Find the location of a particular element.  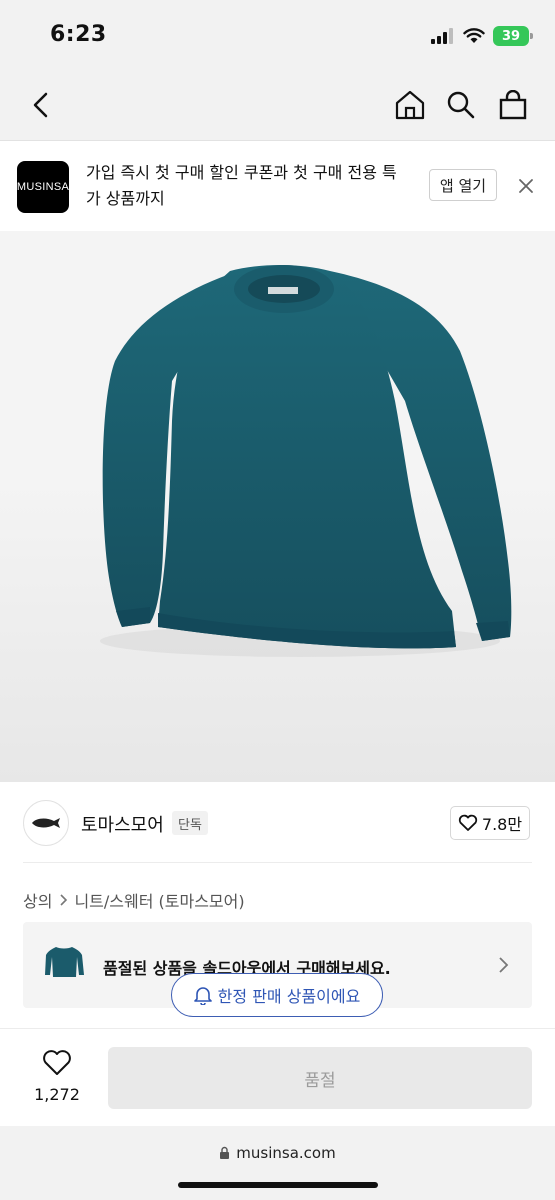

whale-logo-icon is located at coordinates (46, 823).